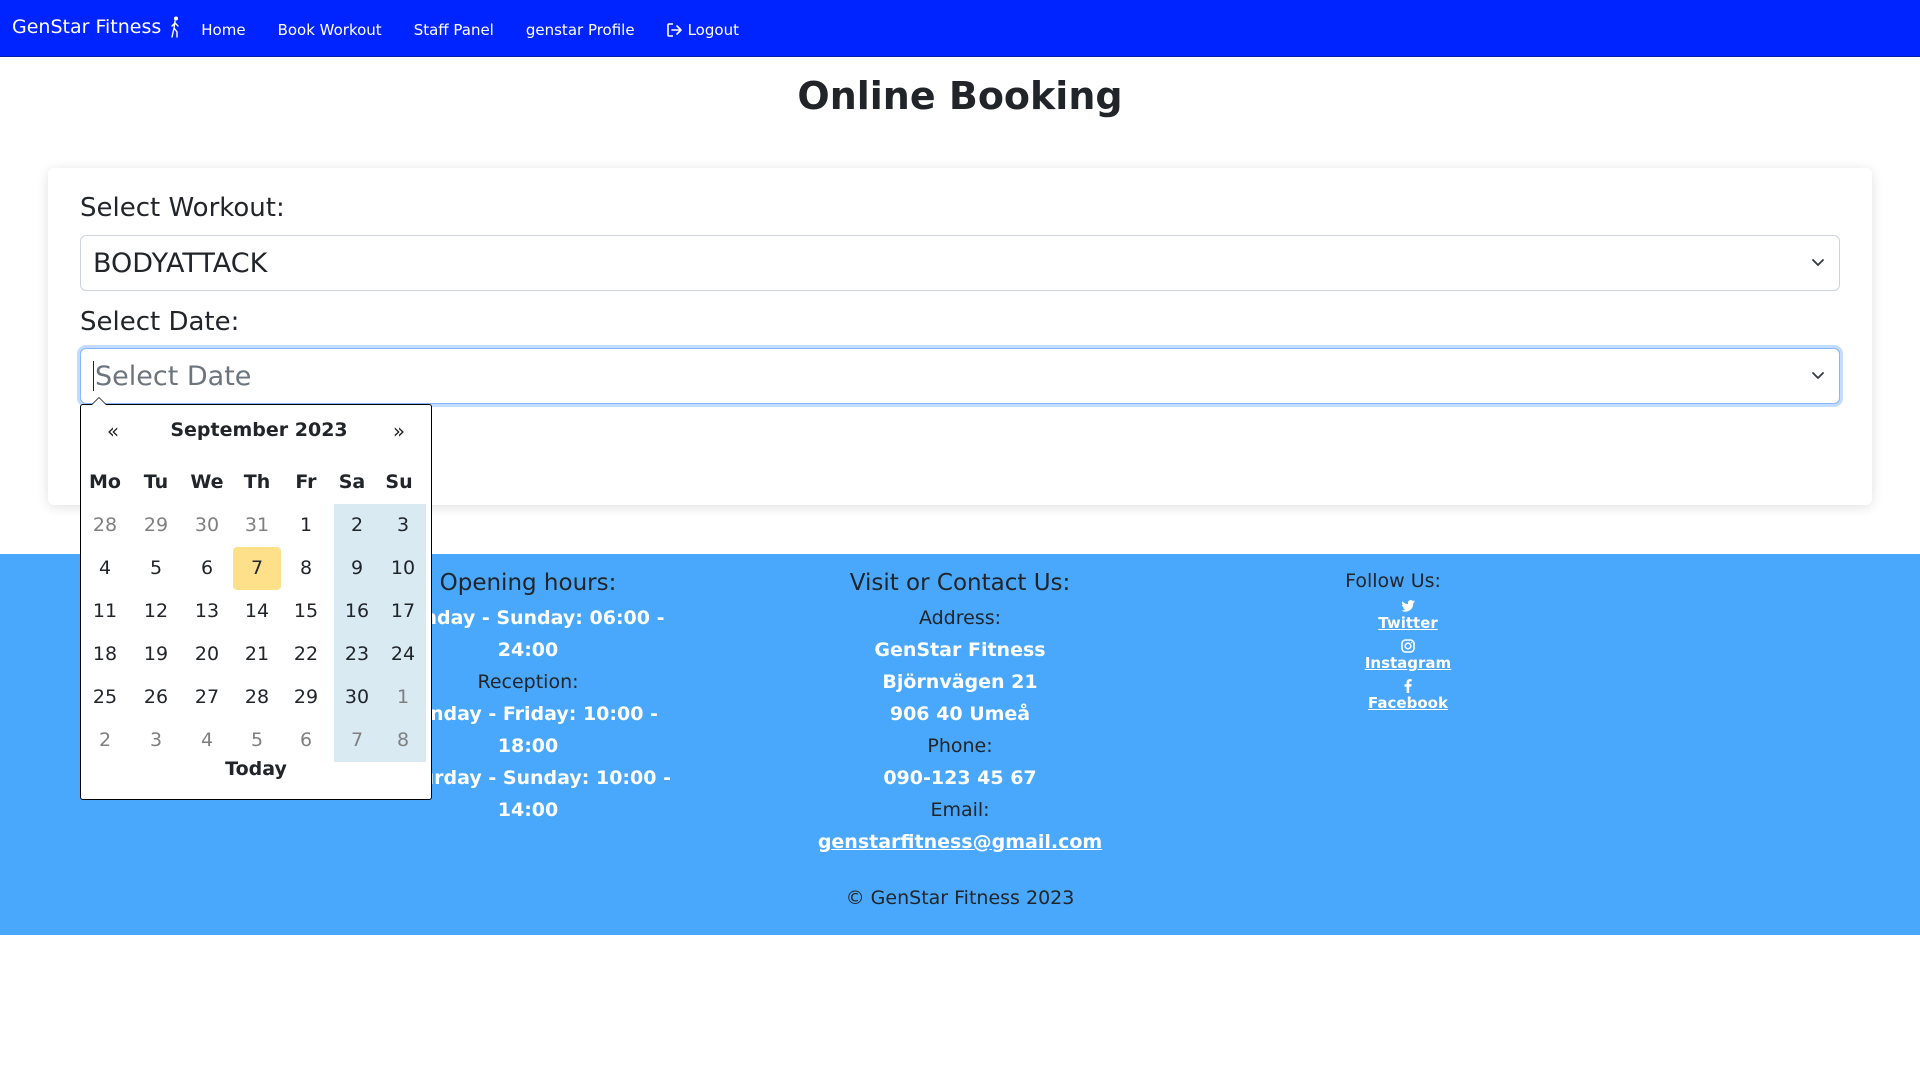 The image size is (1920, 1080). I want to click on weekday-header: Th, so click(257, 482).